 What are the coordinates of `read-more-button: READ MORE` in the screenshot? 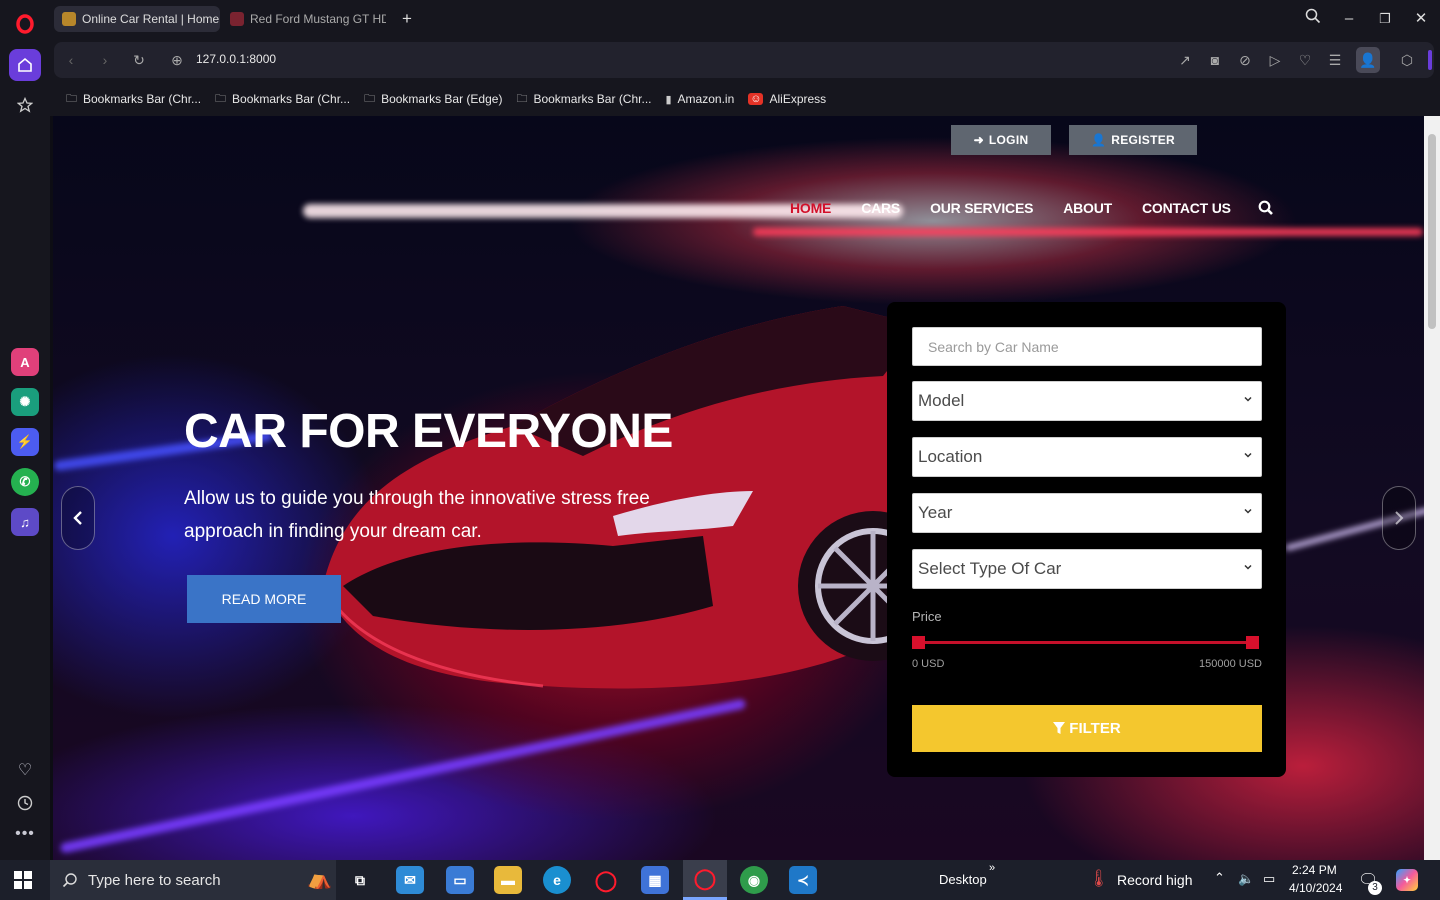 It's located at (264, 599).